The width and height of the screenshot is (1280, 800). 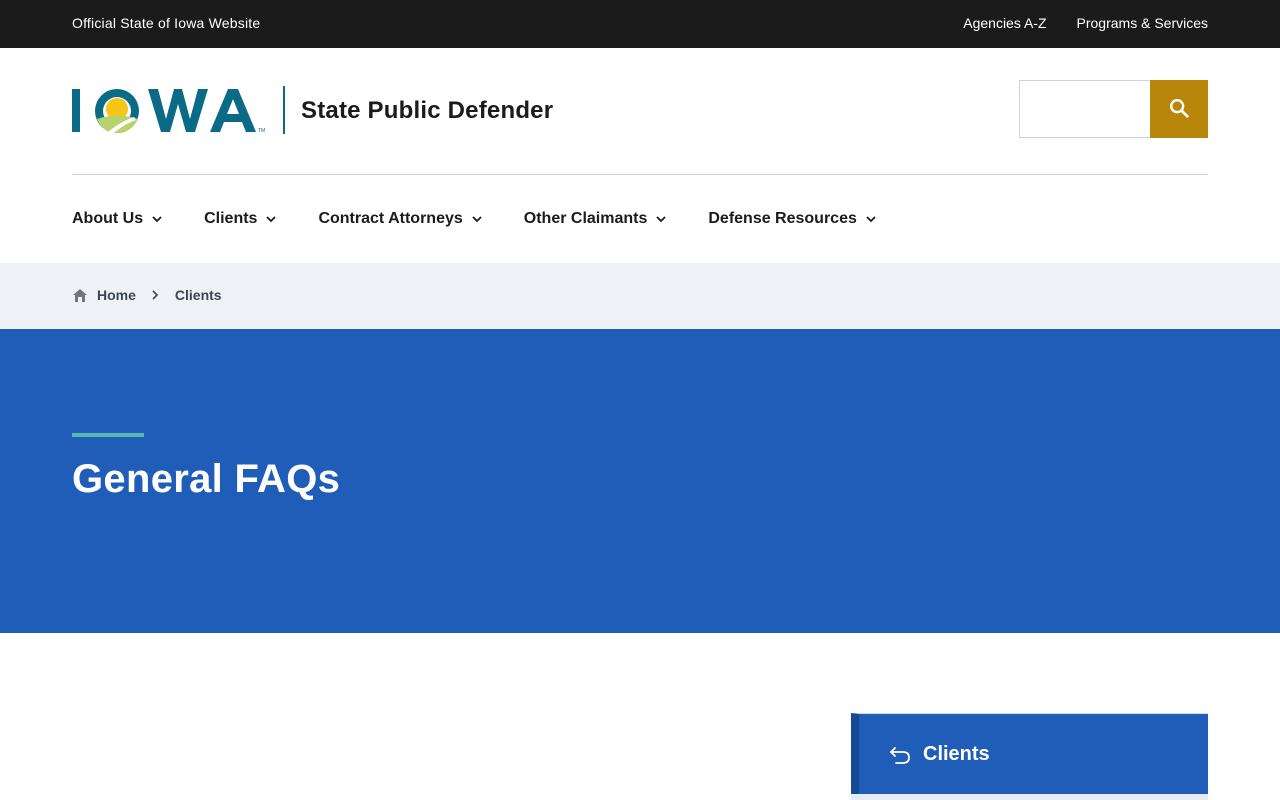 I want to click on iowa-logo-mark: TM, so click(x=168, y=111).